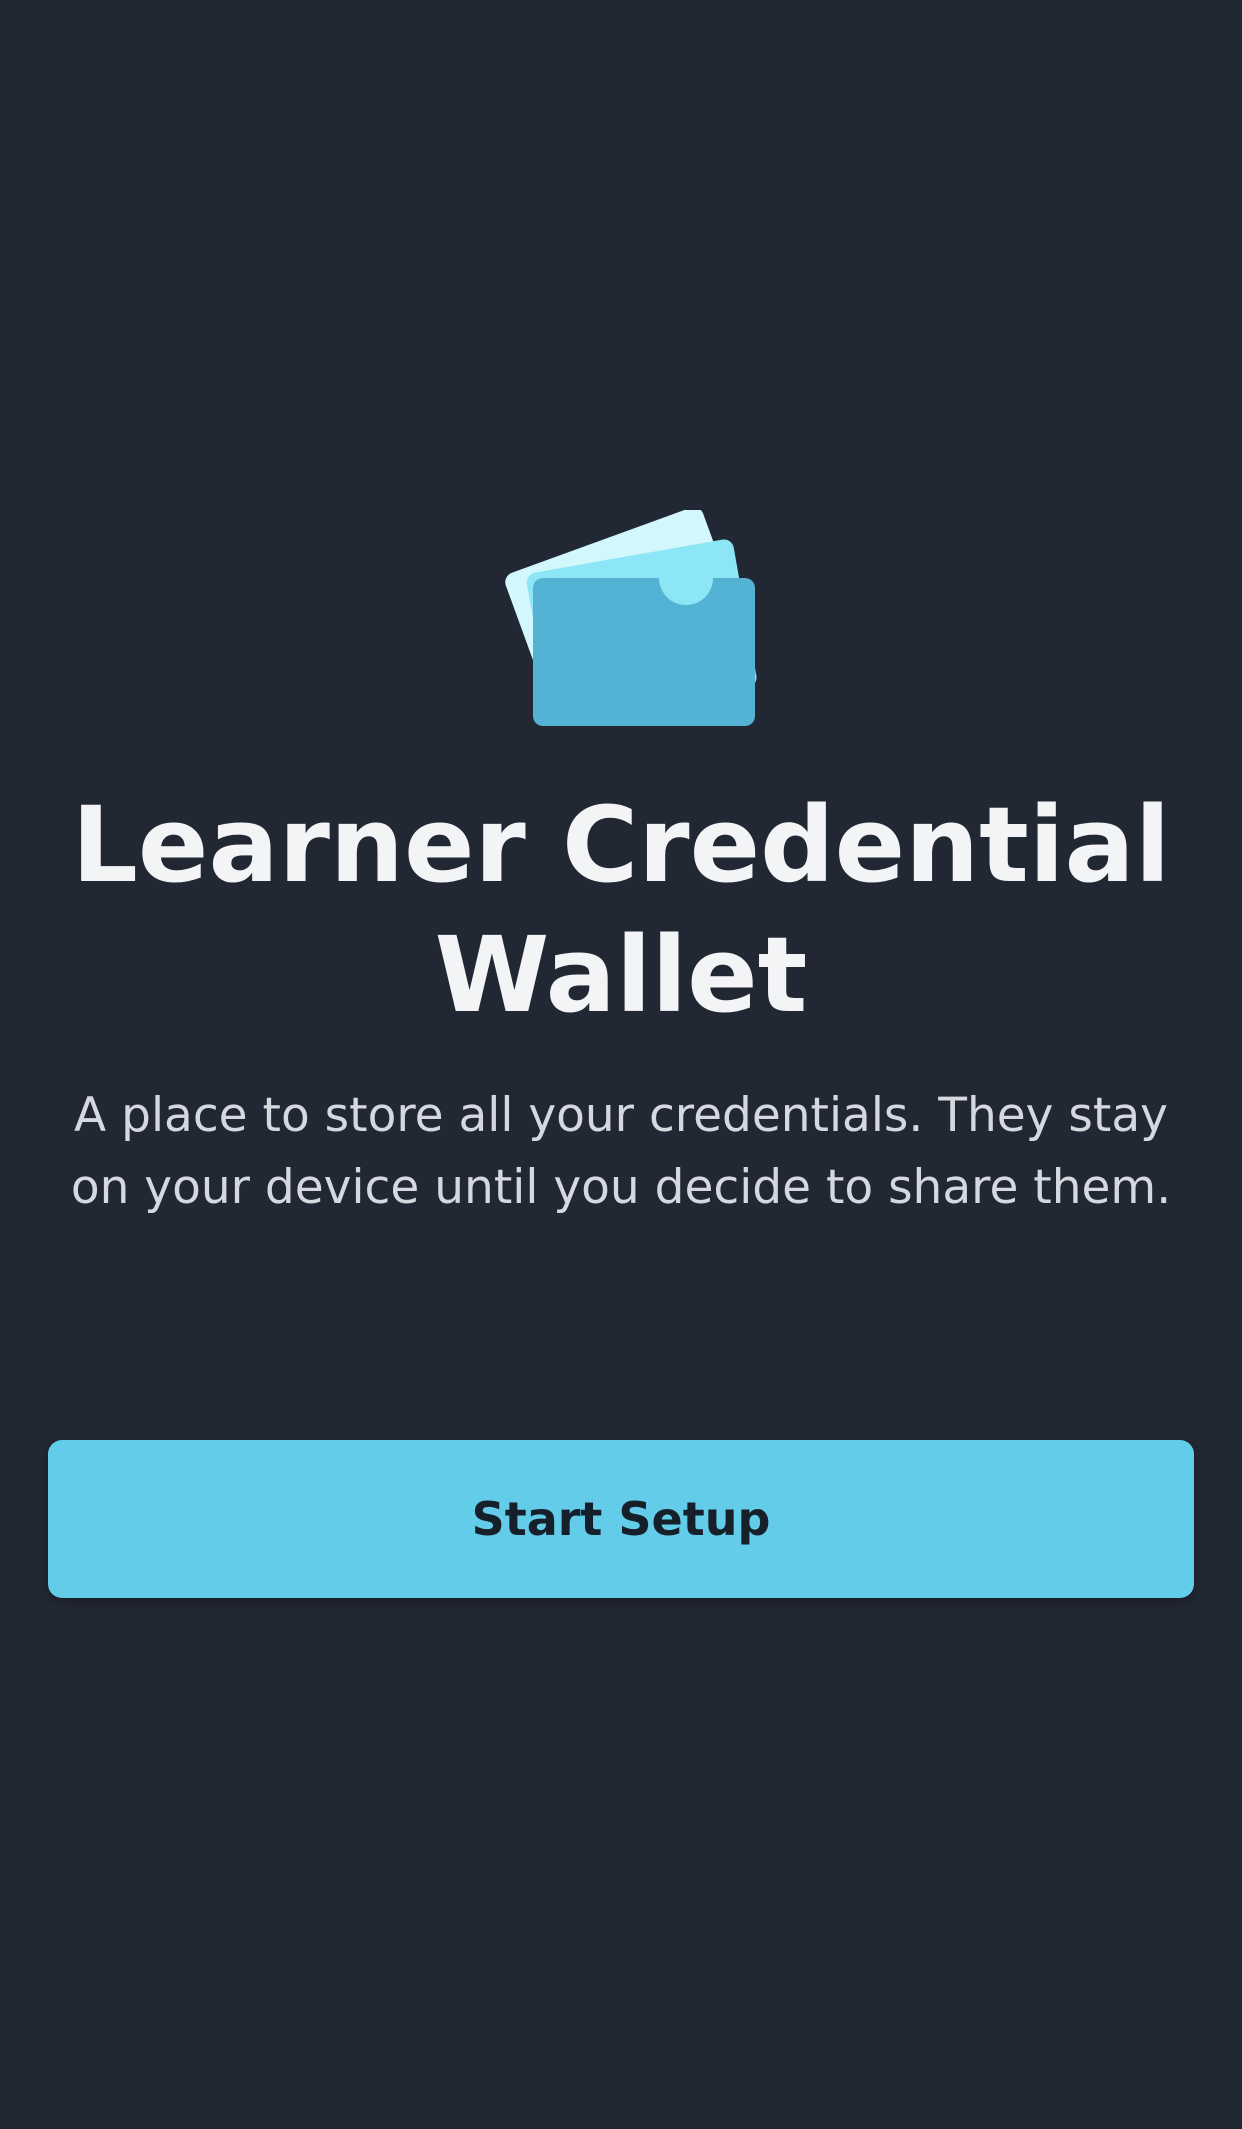 The height and width of the screenshot is (2129, 1242). What do you see at coordinates (621, 975) in the screenshot?
I see `app-title-line-2: Wallet` at bounding box center [621, 975].